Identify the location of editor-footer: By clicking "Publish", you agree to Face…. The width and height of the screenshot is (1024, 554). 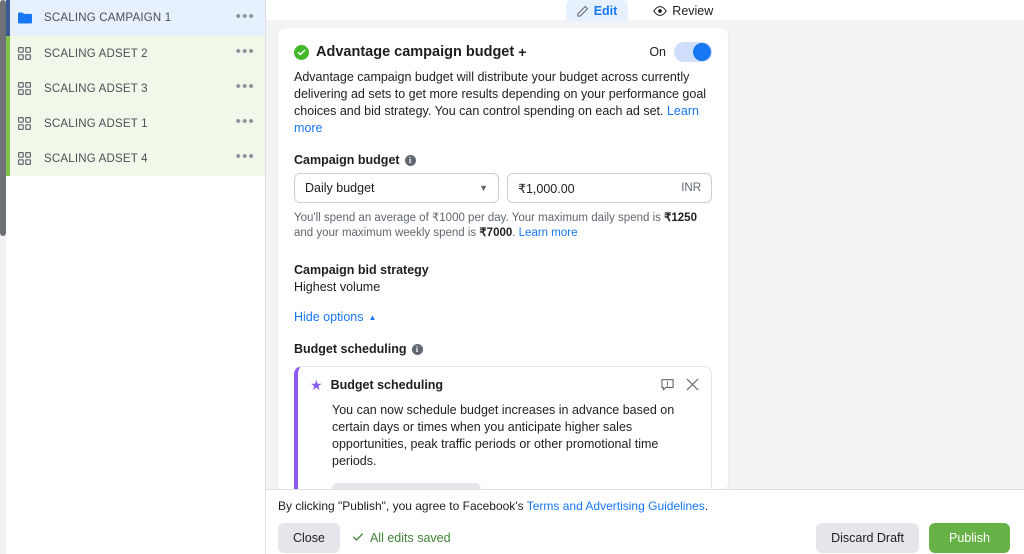
(645, 521).